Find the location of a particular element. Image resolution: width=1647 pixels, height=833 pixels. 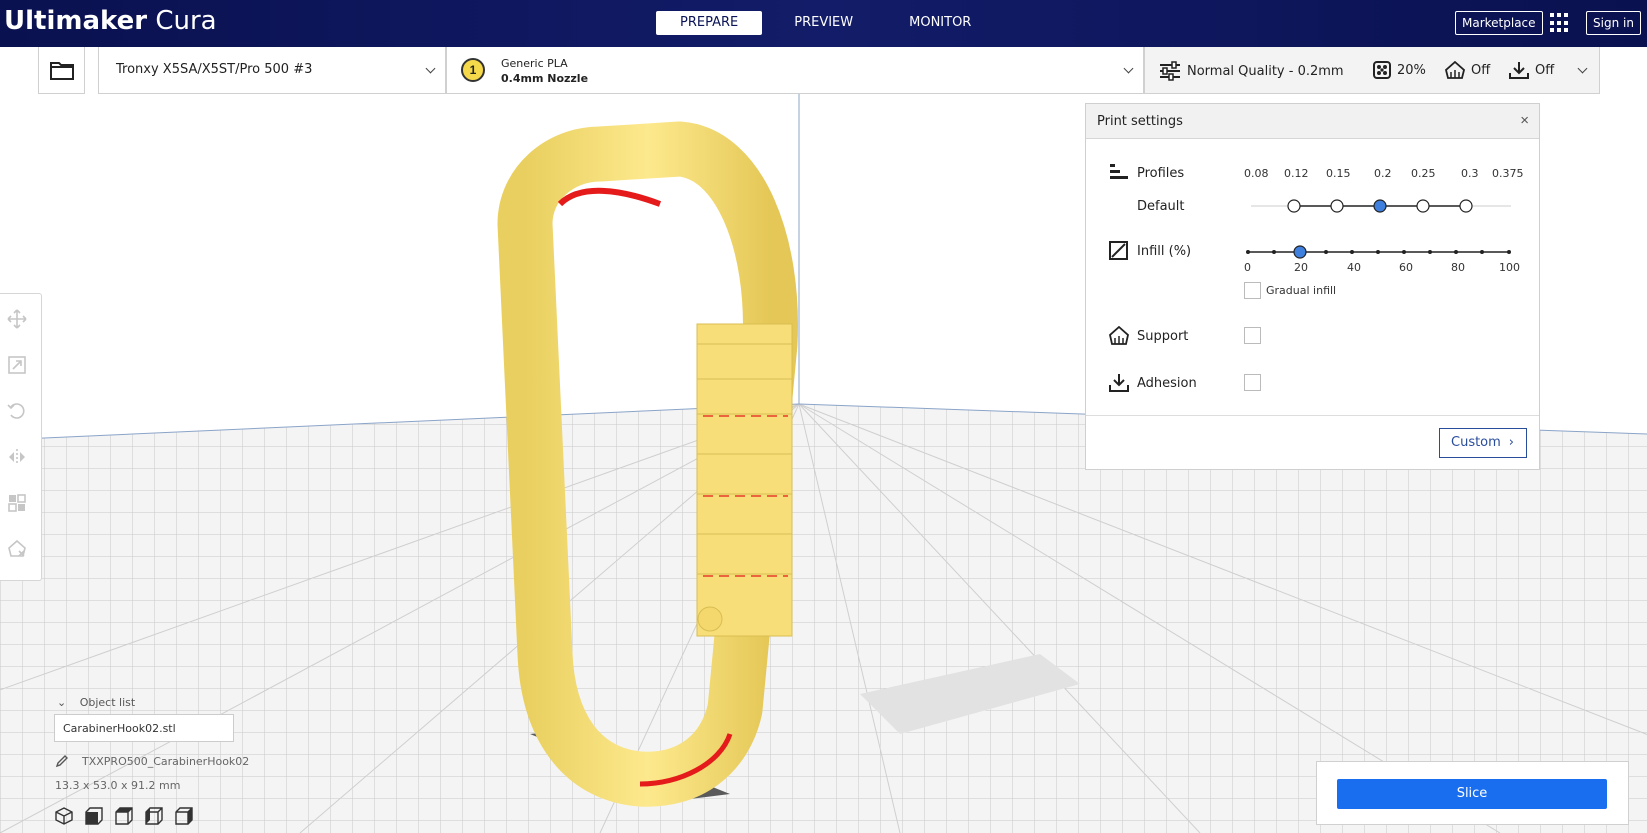

stage-tabs: PREPARE PREVIEW MONITOR is located at coordinates (825, 23).